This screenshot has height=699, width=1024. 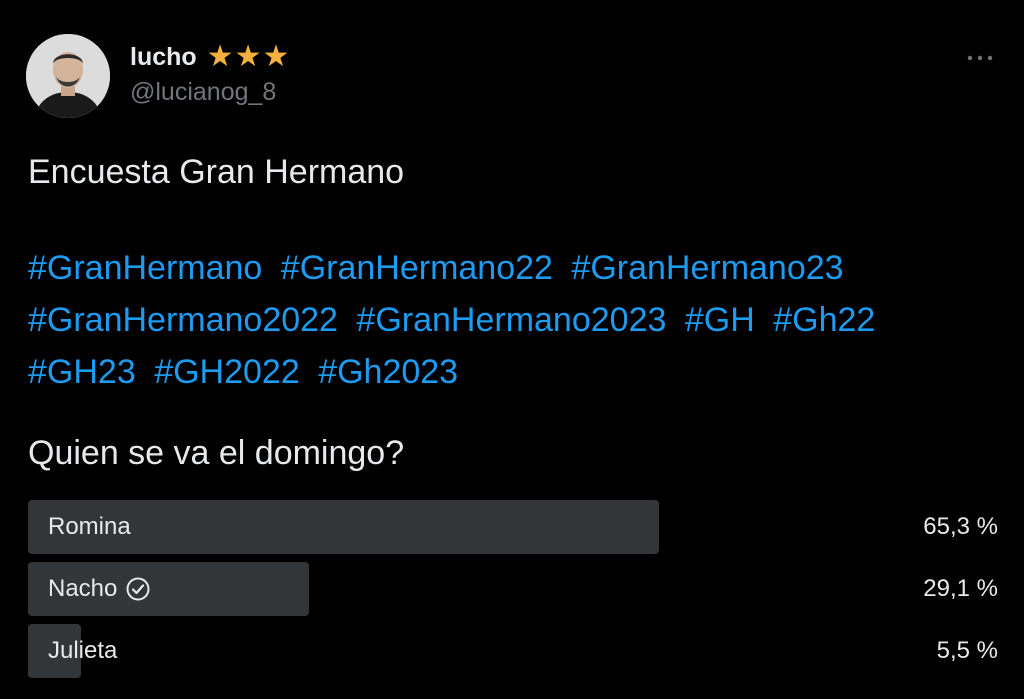 I want to click on stars-icon: ★★★, so click(x=248, y=56).